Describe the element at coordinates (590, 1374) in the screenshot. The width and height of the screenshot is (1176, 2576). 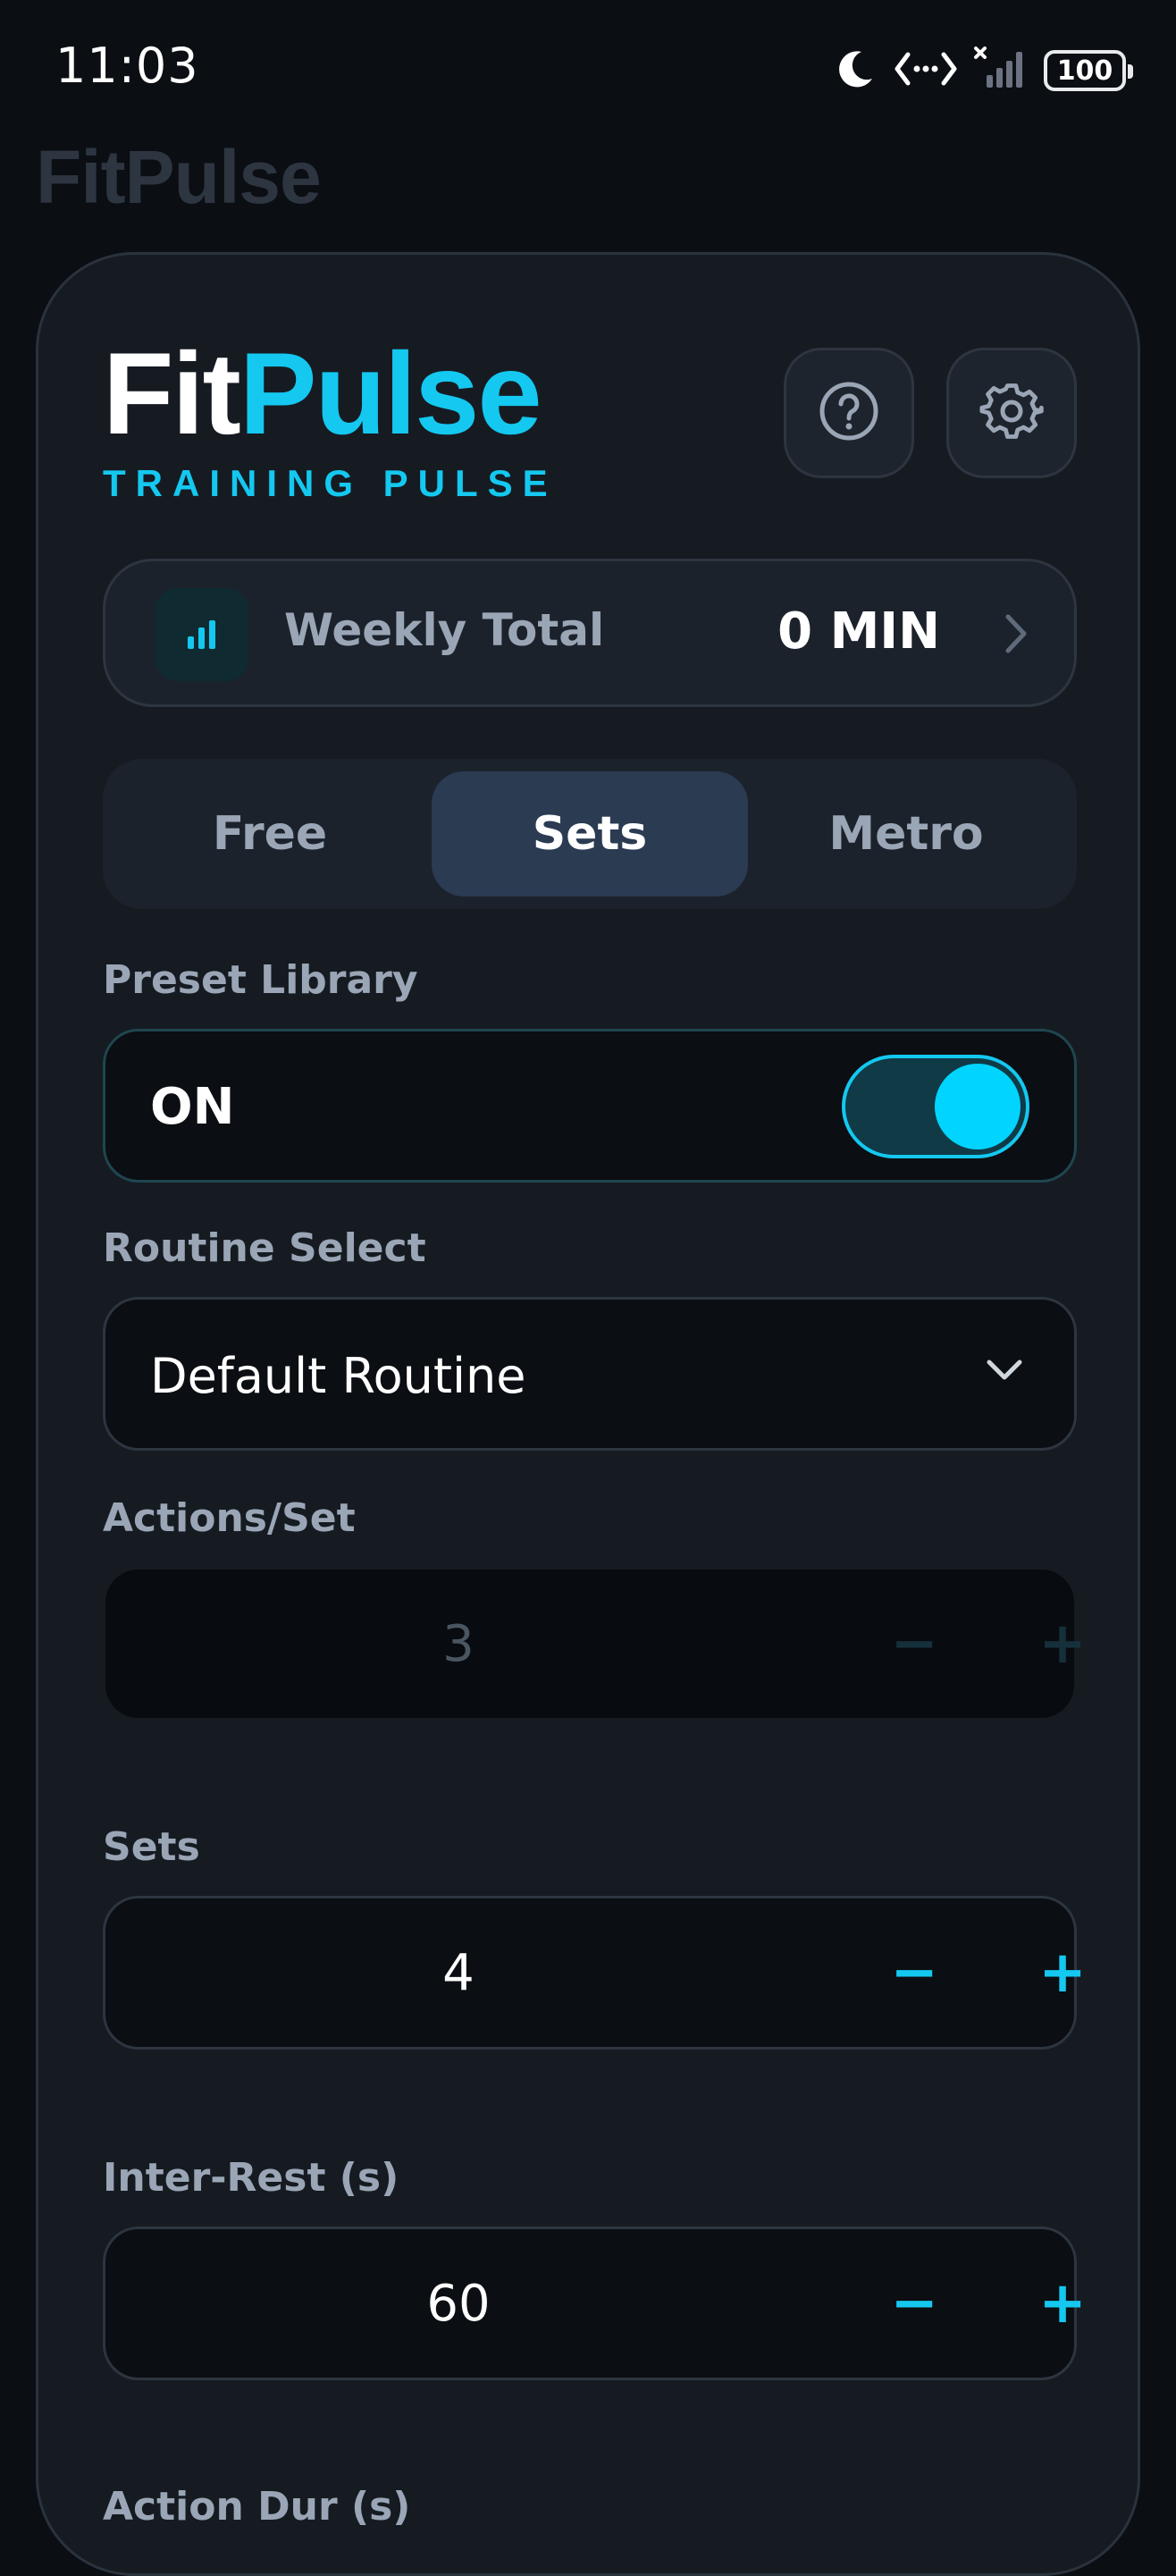
I see `routine-select: Default Routine` at that location.